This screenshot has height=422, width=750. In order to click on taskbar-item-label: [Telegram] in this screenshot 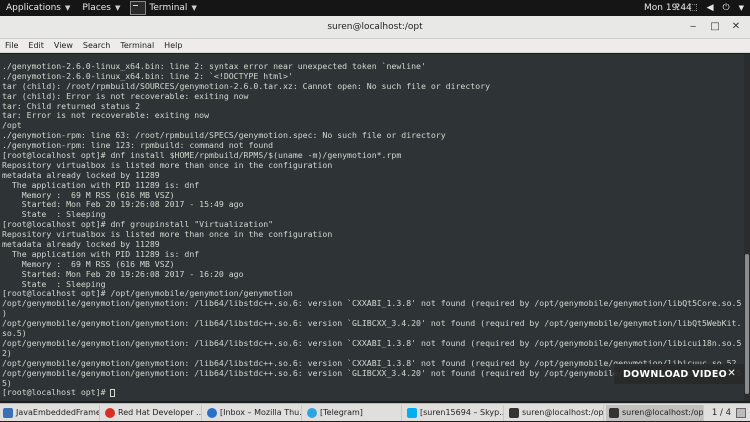, I will do `click(341, 412)`.